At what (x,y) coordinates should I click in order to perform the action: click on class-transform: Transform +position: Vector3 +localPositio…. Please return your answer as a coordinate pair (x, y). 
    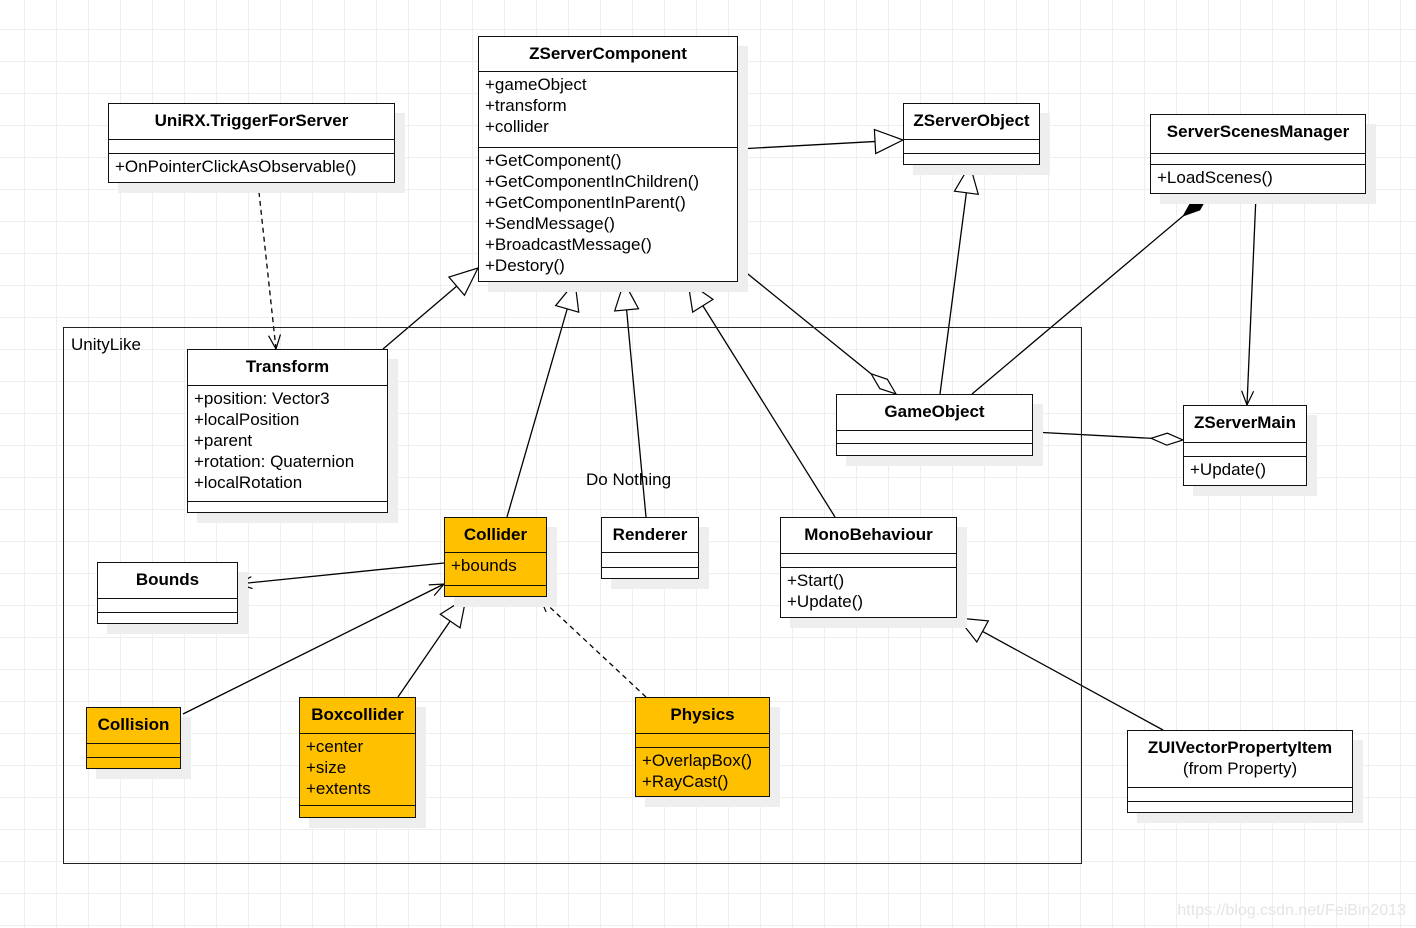
    Looking at the image, I should click on (287, 431).